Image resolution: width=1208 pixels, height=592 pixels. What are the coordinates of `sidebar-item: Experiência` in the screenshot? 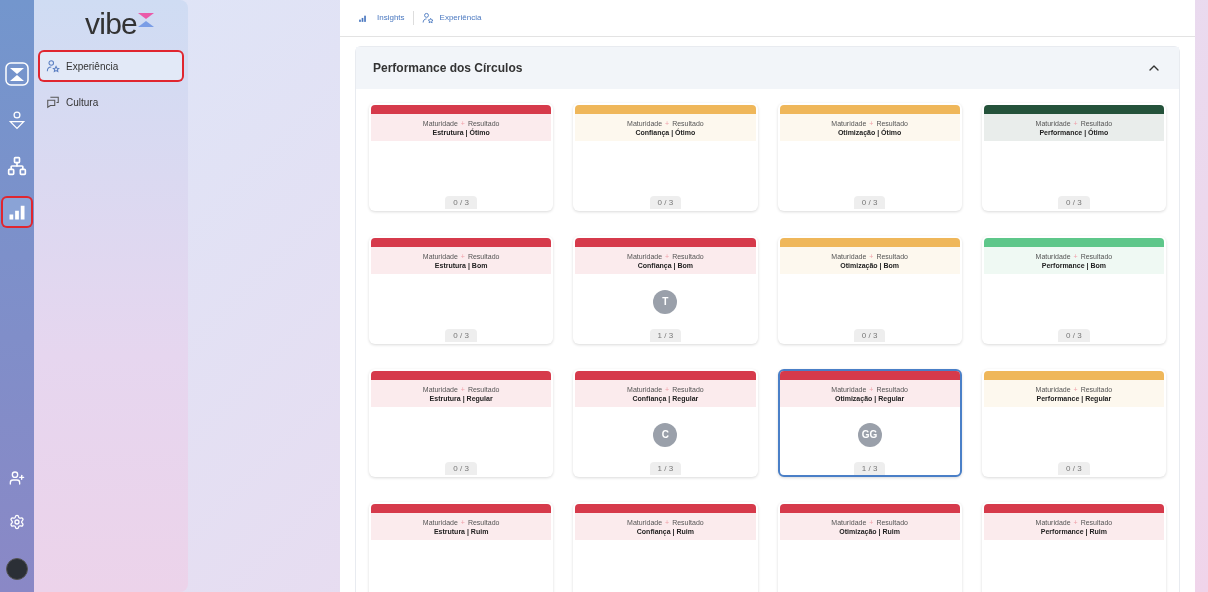 It's located at (111, 66).